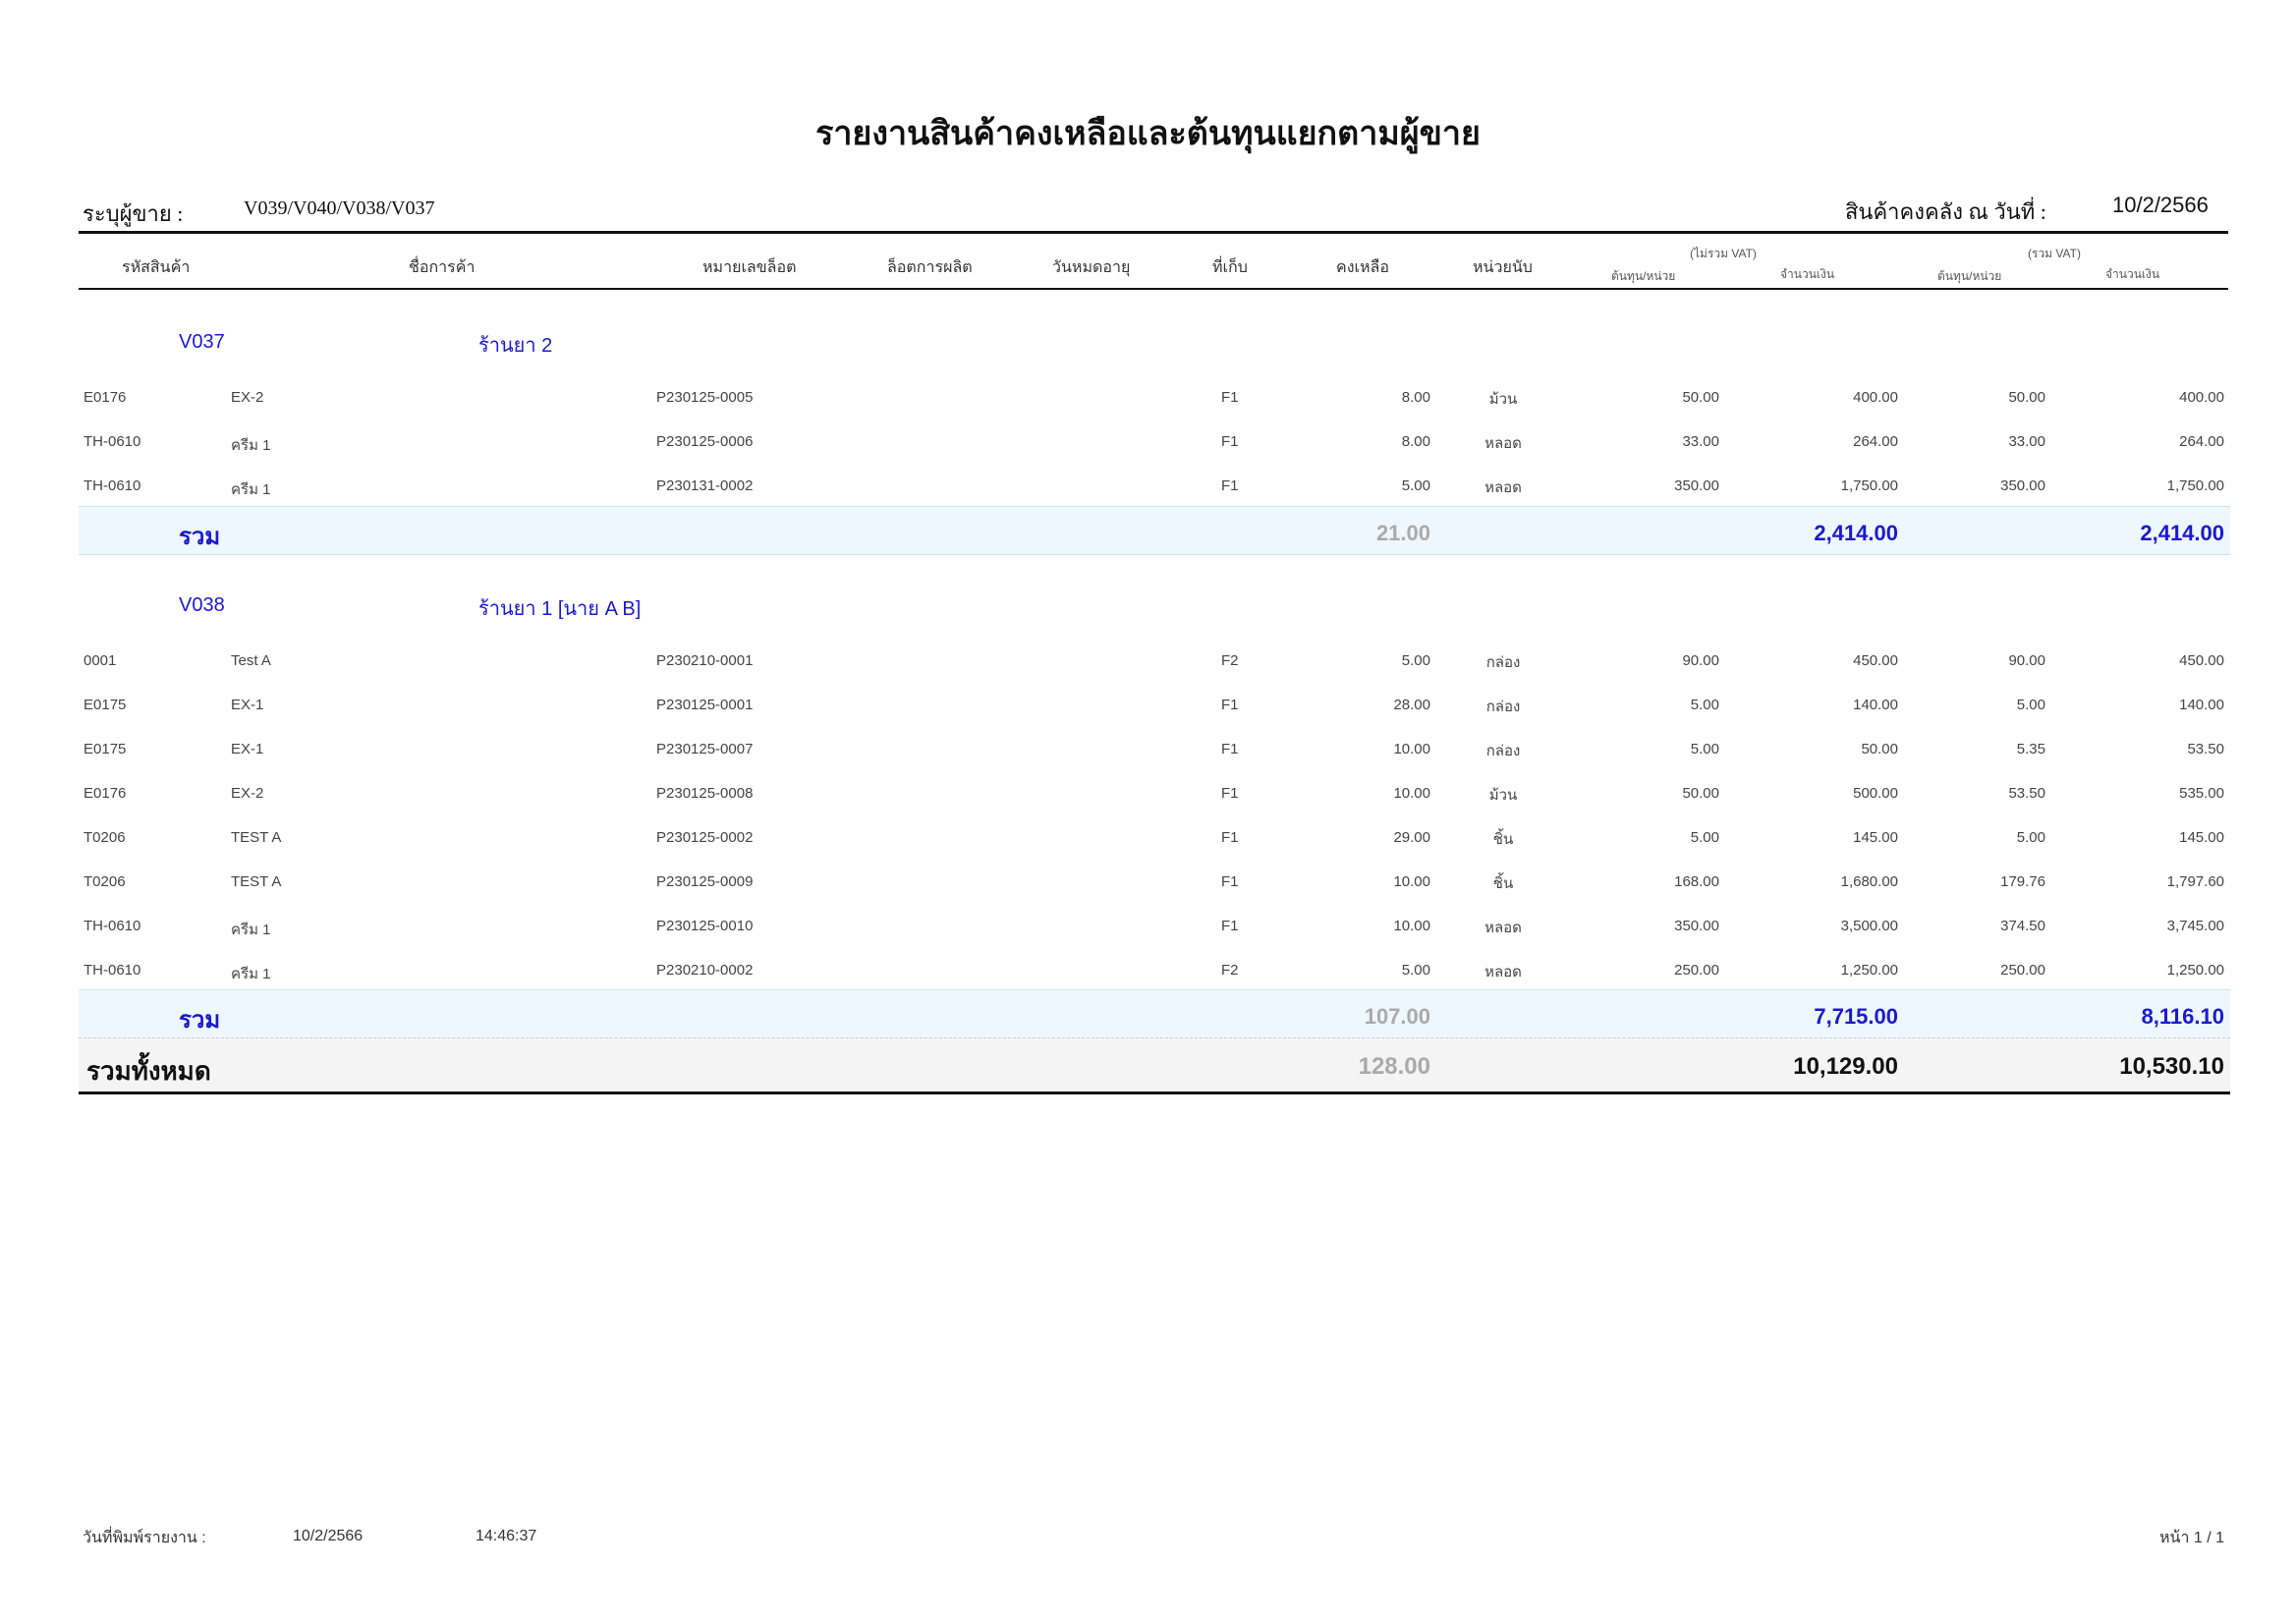 The width and height of the screenshot is (2296, 1624). Describe the element at coordinates (2022, 485) in the screenshot. I see `cell-cost-in: 350.00` at that location.